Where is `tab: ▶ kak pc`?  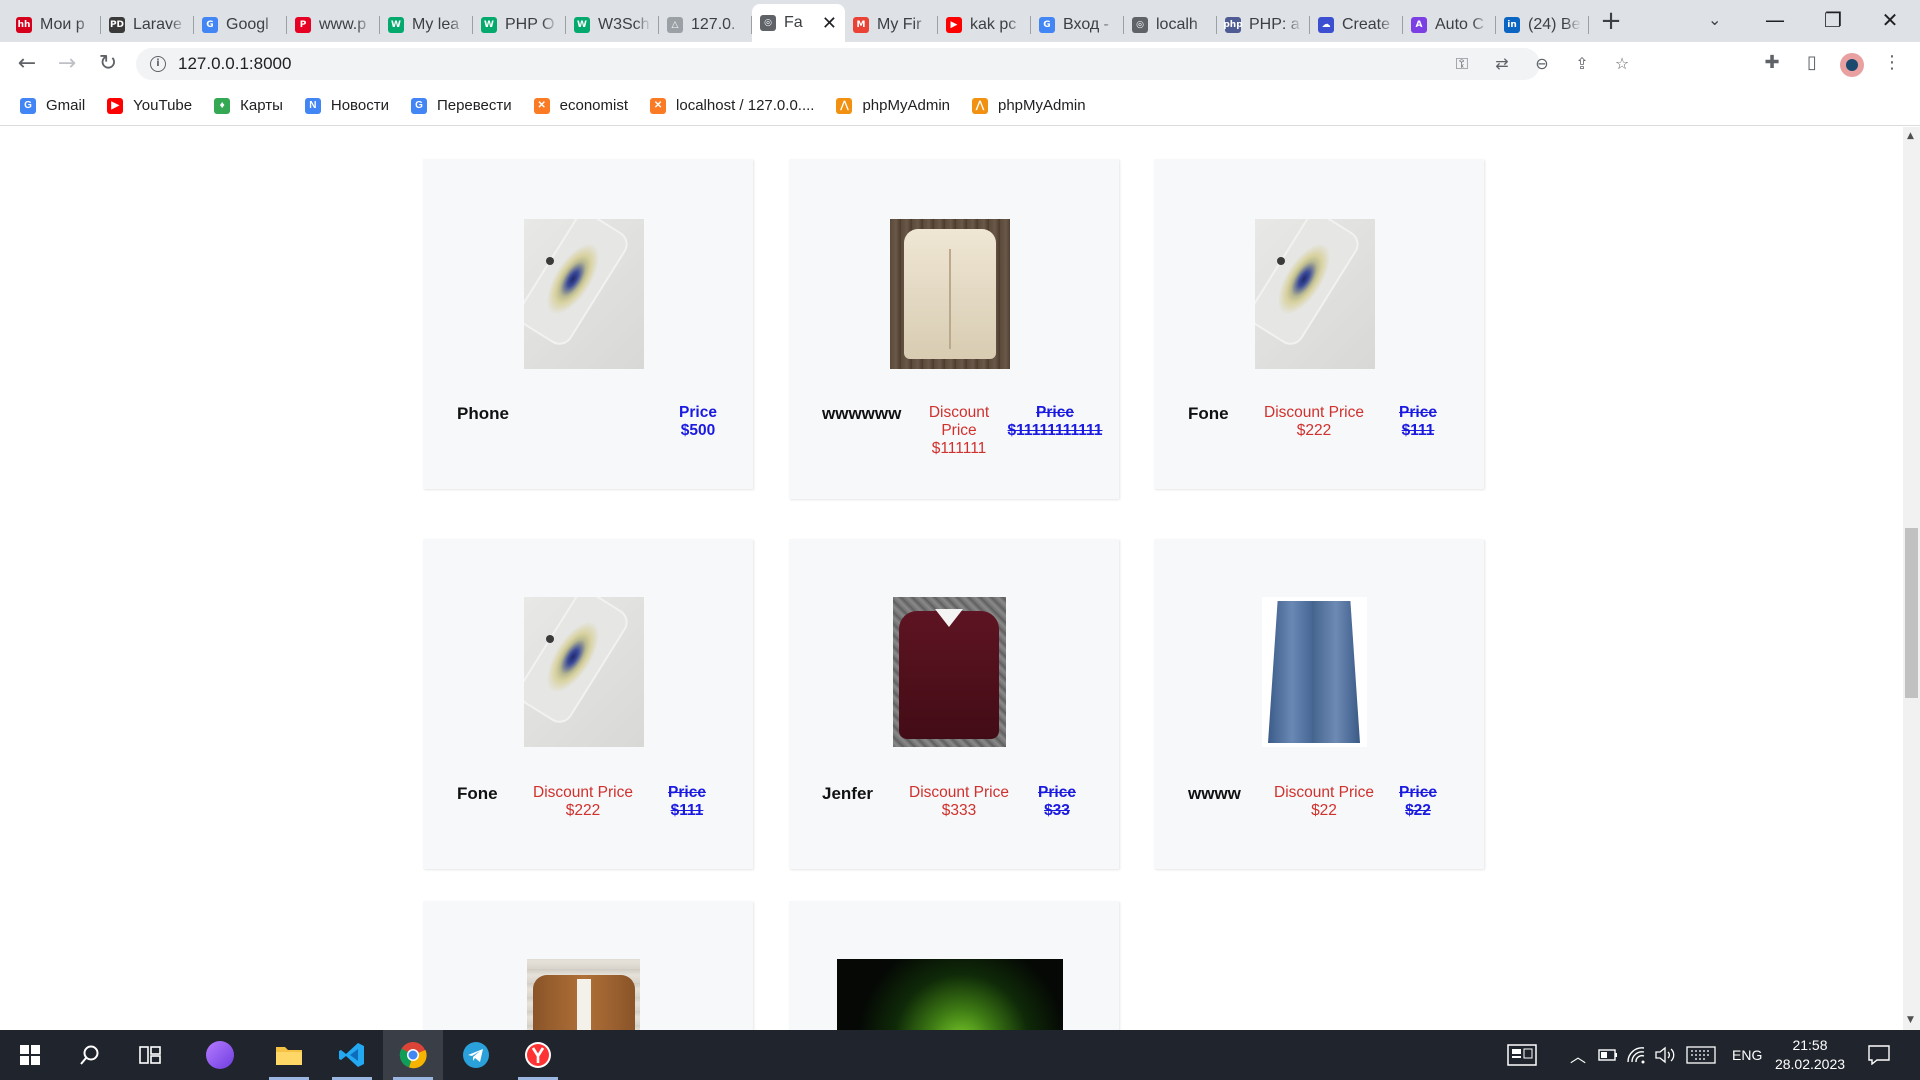
tab: ▶ kak pc is located at coordinates (984, 25).